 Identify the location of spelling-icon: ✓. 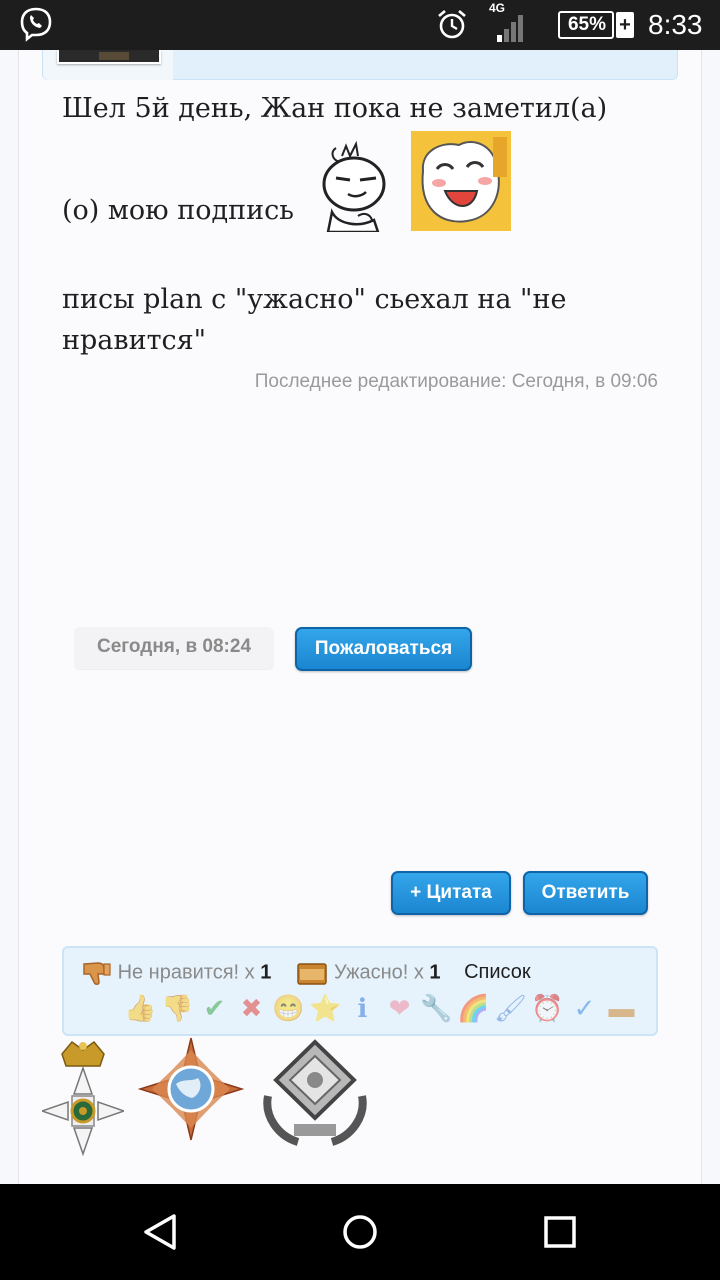
(584, 1008).